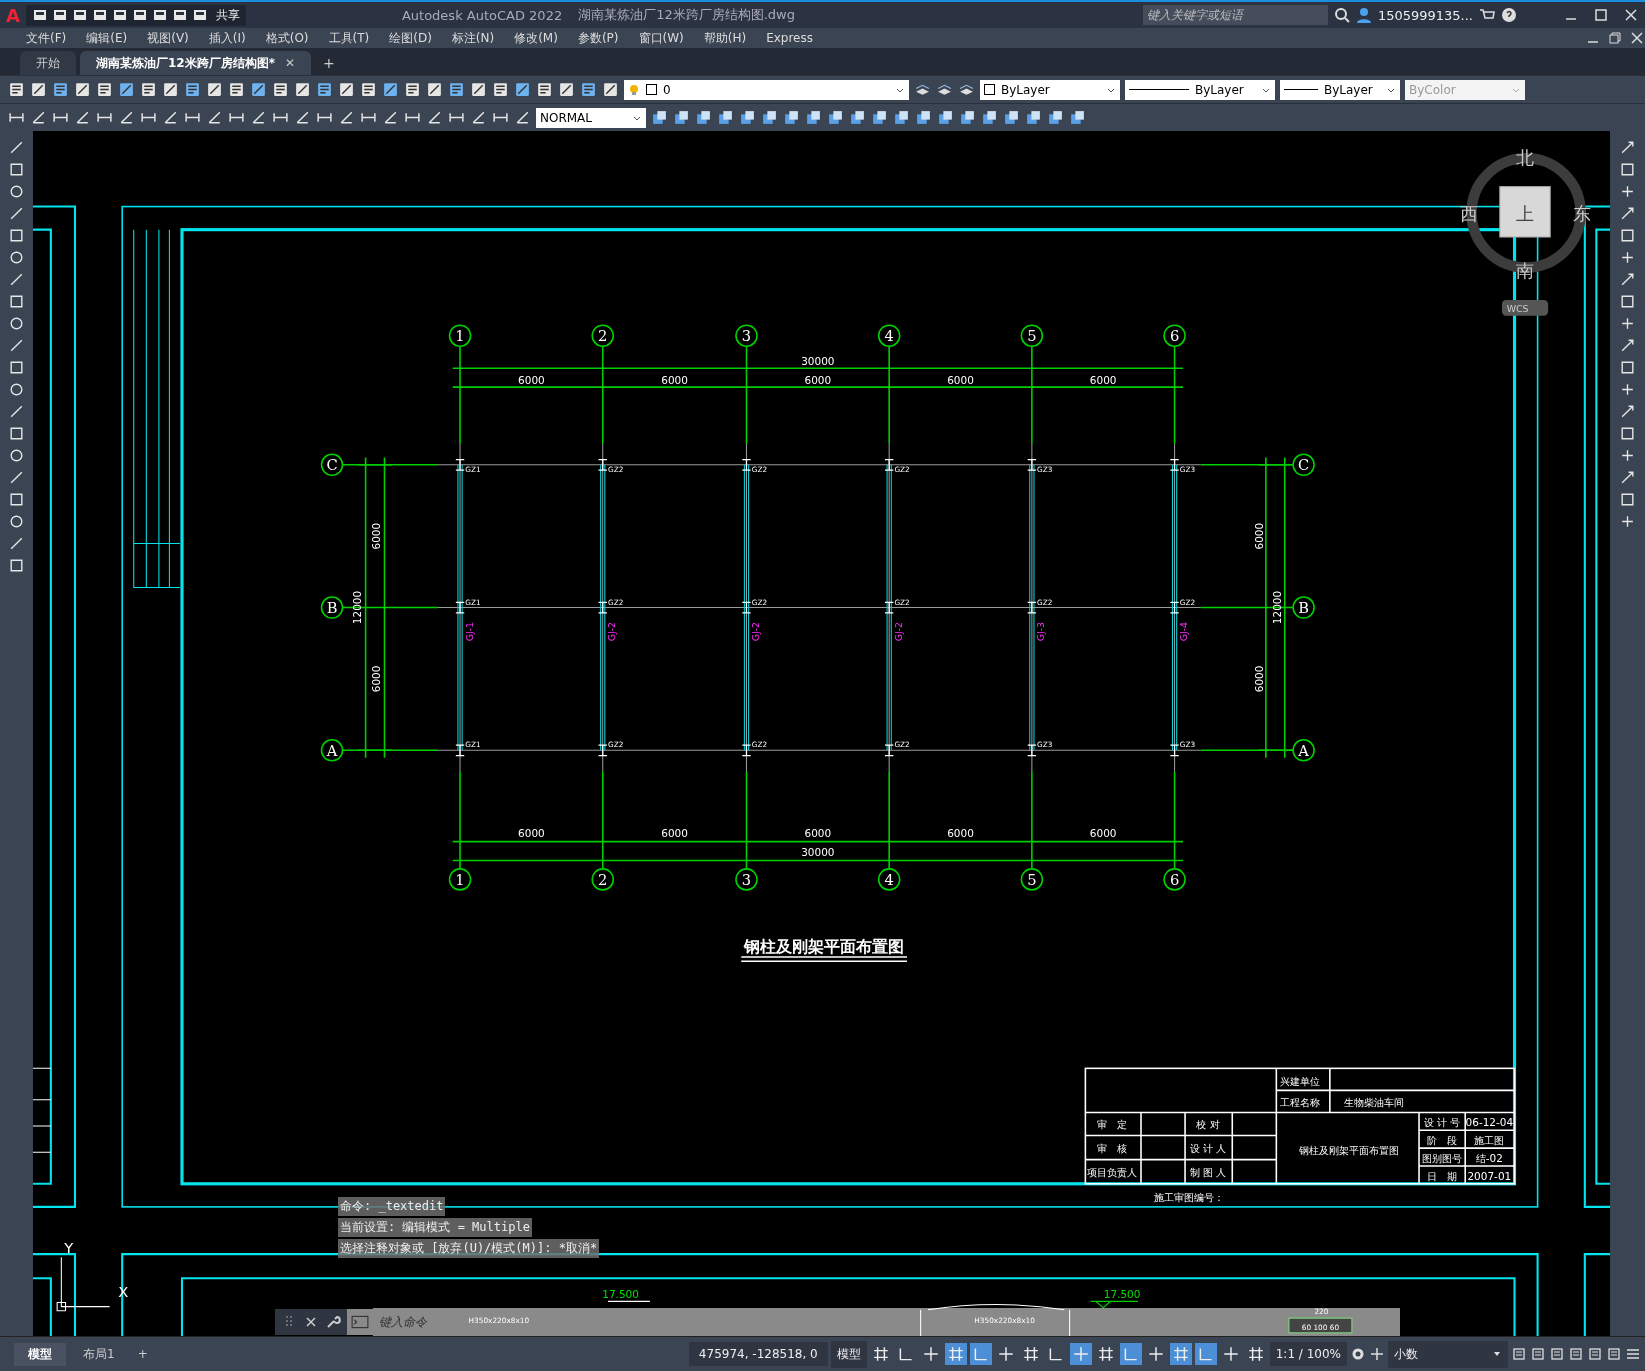  What do you see at coordinates (1377, 1354) in the screenshot?
I see `plus-icon` at bounding box center [1377, 1354].